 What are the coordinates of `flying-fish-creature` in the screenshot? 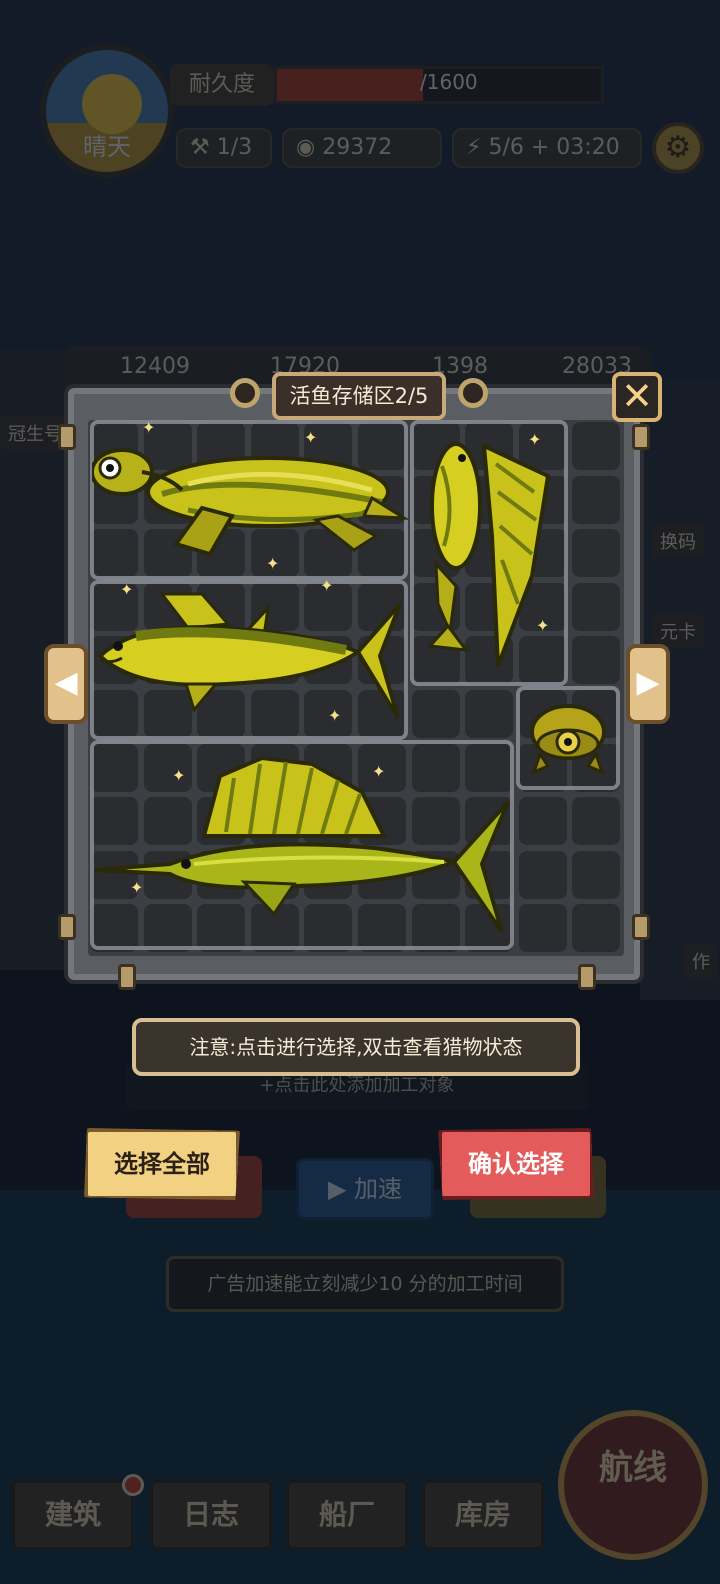 It's located at (487, 554).